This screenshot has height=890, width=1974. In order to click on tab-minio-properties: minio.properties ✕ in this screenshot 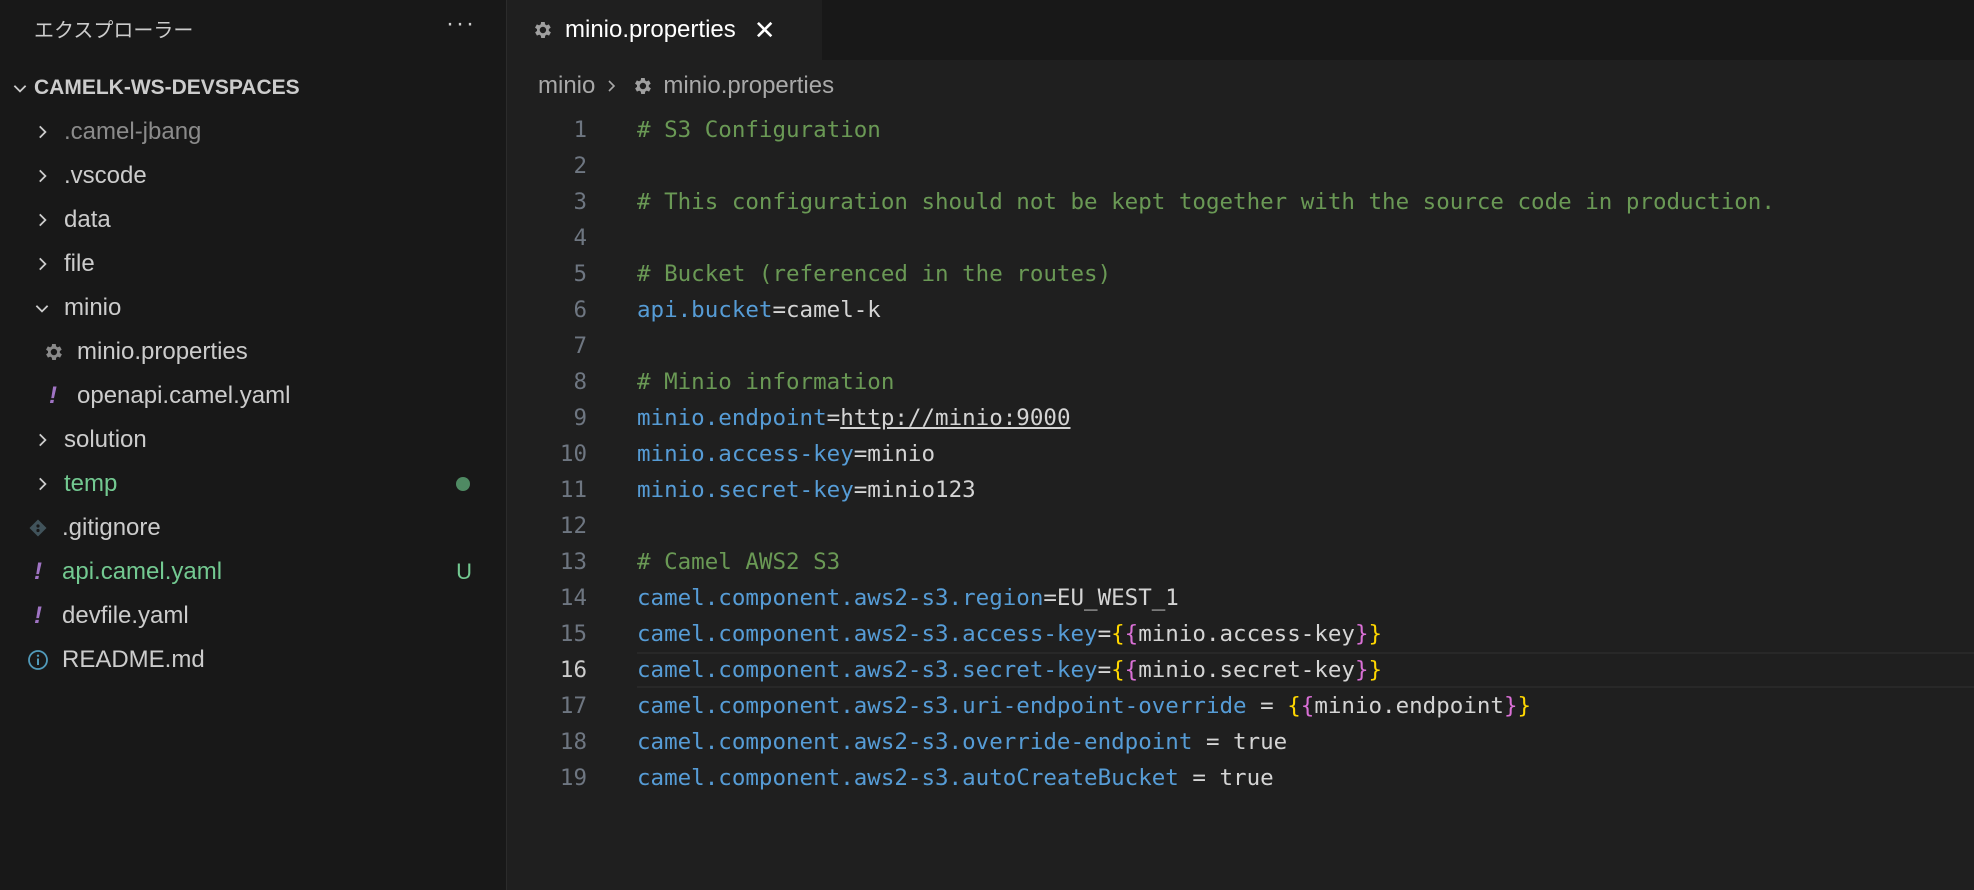, I will do `click(664, 30)`.